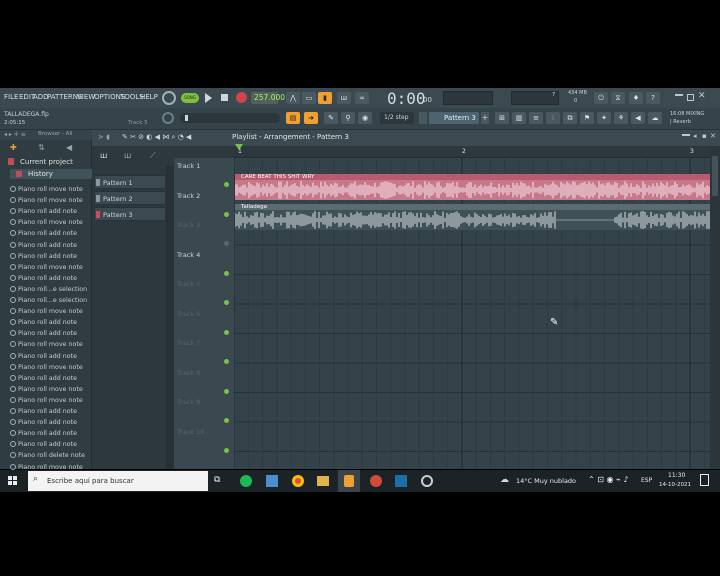  Describe the element at coordinates (188, 284) in the screenshot. I see `track-label: Track 5` at that location.